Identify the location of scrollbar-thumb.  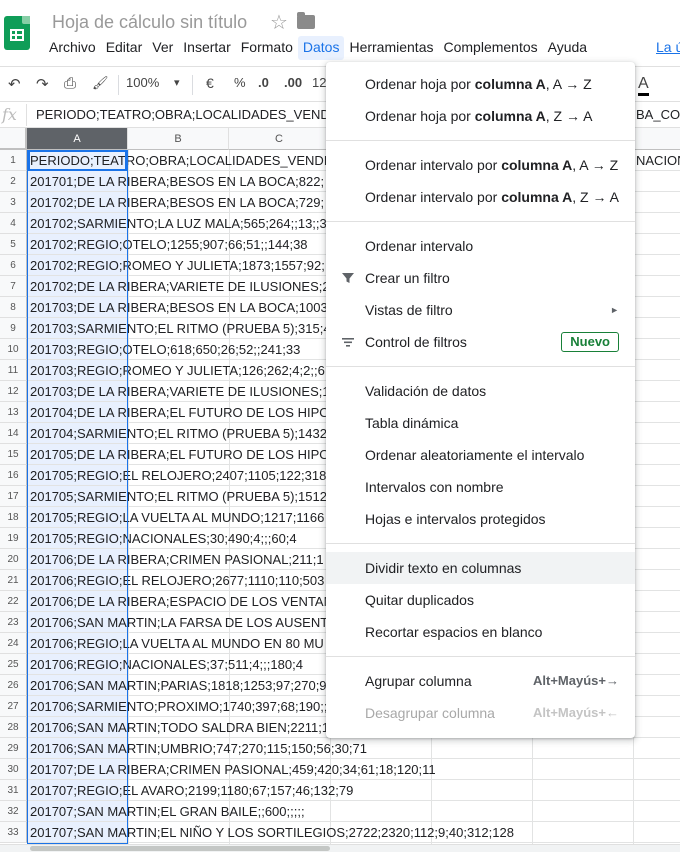
(180, 848).